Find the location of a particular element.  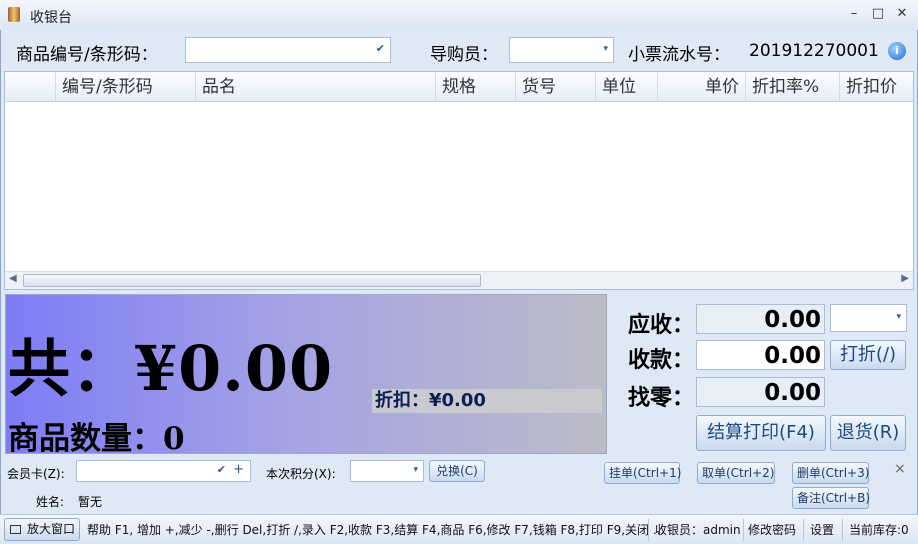

item-quantity: 商品数量：0 is located at coordinates (96, 439).